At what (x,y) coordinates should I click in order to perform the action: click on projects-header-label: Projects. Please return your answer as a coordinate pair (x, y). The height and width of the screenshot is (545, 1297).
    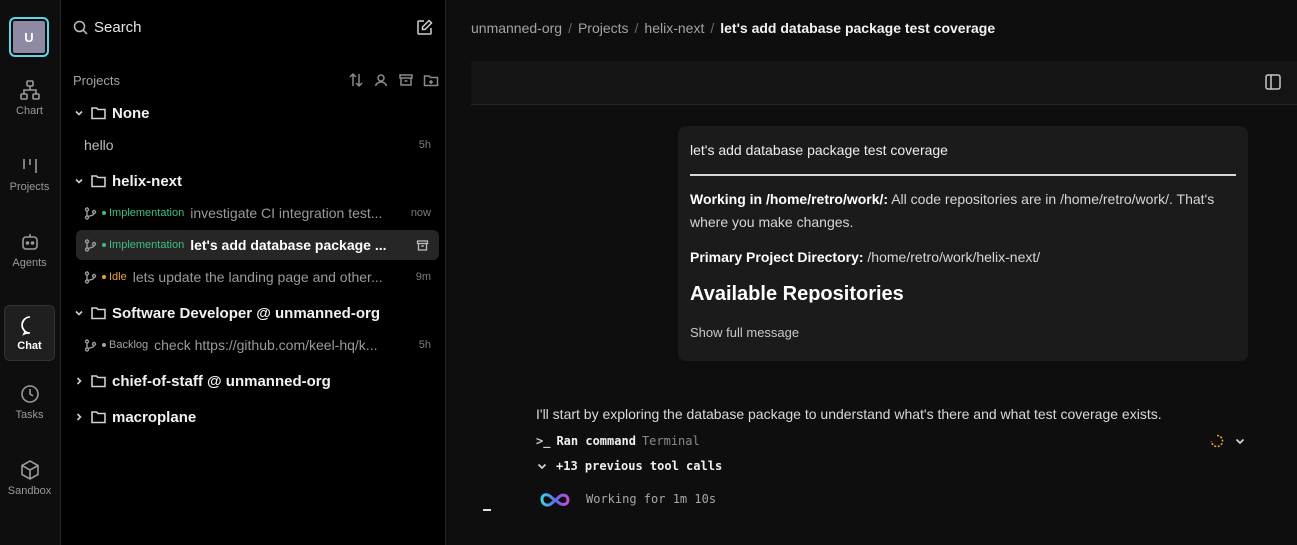
    Looking at the image, I should click on (96, 80).